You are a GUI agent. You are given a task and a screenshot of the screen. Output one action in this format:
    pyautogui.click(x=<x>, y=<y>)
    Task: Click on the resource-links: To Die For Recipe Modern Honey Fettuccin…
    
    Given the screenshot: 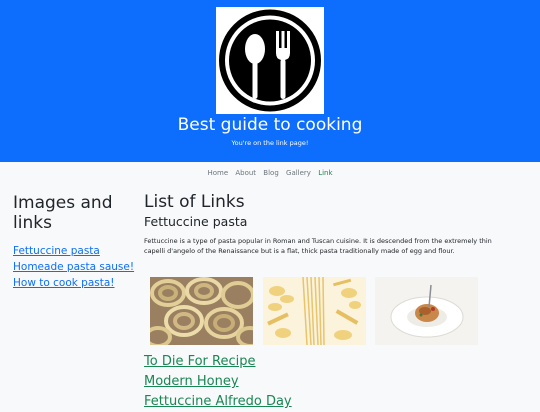 What is the action you would take?
    pyautogui.click(x=218, y=382)
    